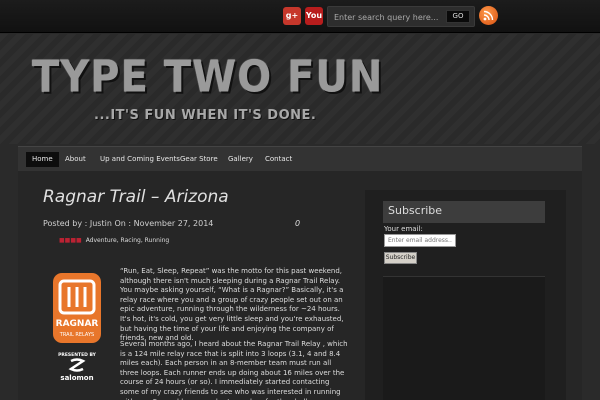 This screenshot has height=400, width=600. Describe the element at coordinates (75, 159) in the screenshot. I see `nav-item-about: About` at that location.